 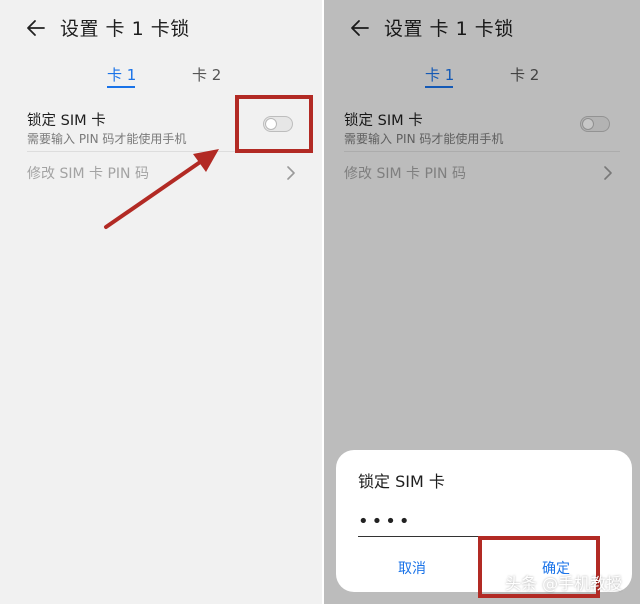 What do you see at coordinates (564, 583) in the screenshot?
I see `watermark: 头条 @手机教授` at bounding box center [564, 583].